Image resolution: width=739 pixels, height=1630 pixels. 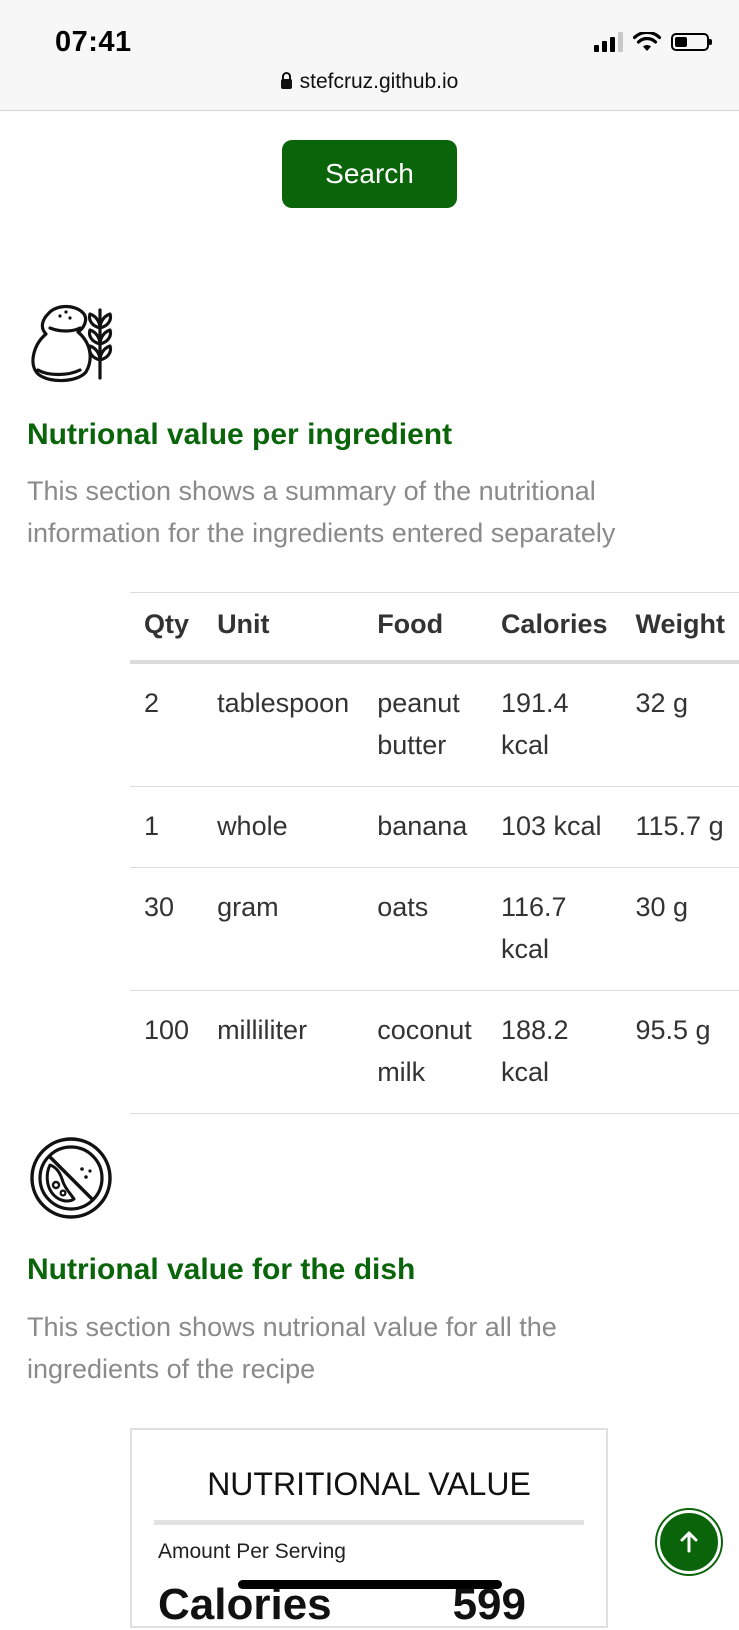 I want to click on cell-calories: 116.7 kcal, so click(x=554, y=929).